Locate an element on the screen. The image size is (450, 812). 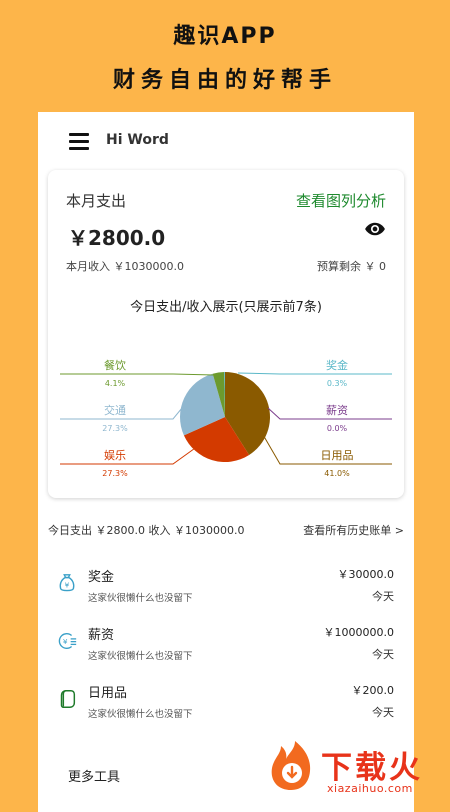
view-chart-analysis-link: 查看图列分析 is located at coordinates (341, 200).